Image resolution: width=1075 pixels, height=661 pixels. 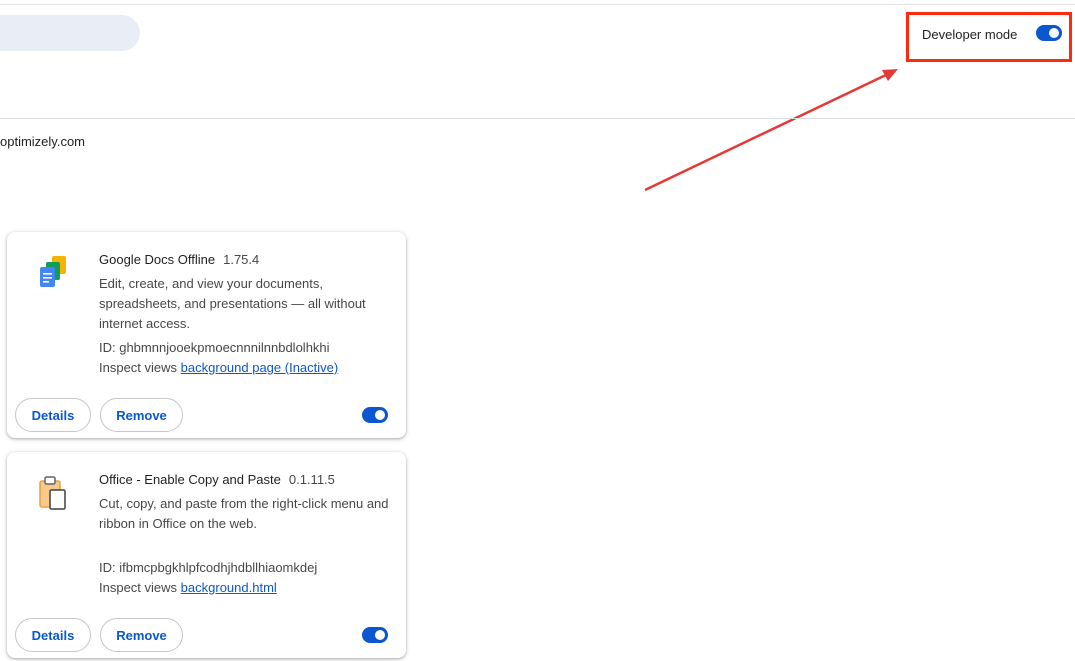 I want to click on site-label: optimizely.com, so click(x=43, y=141).